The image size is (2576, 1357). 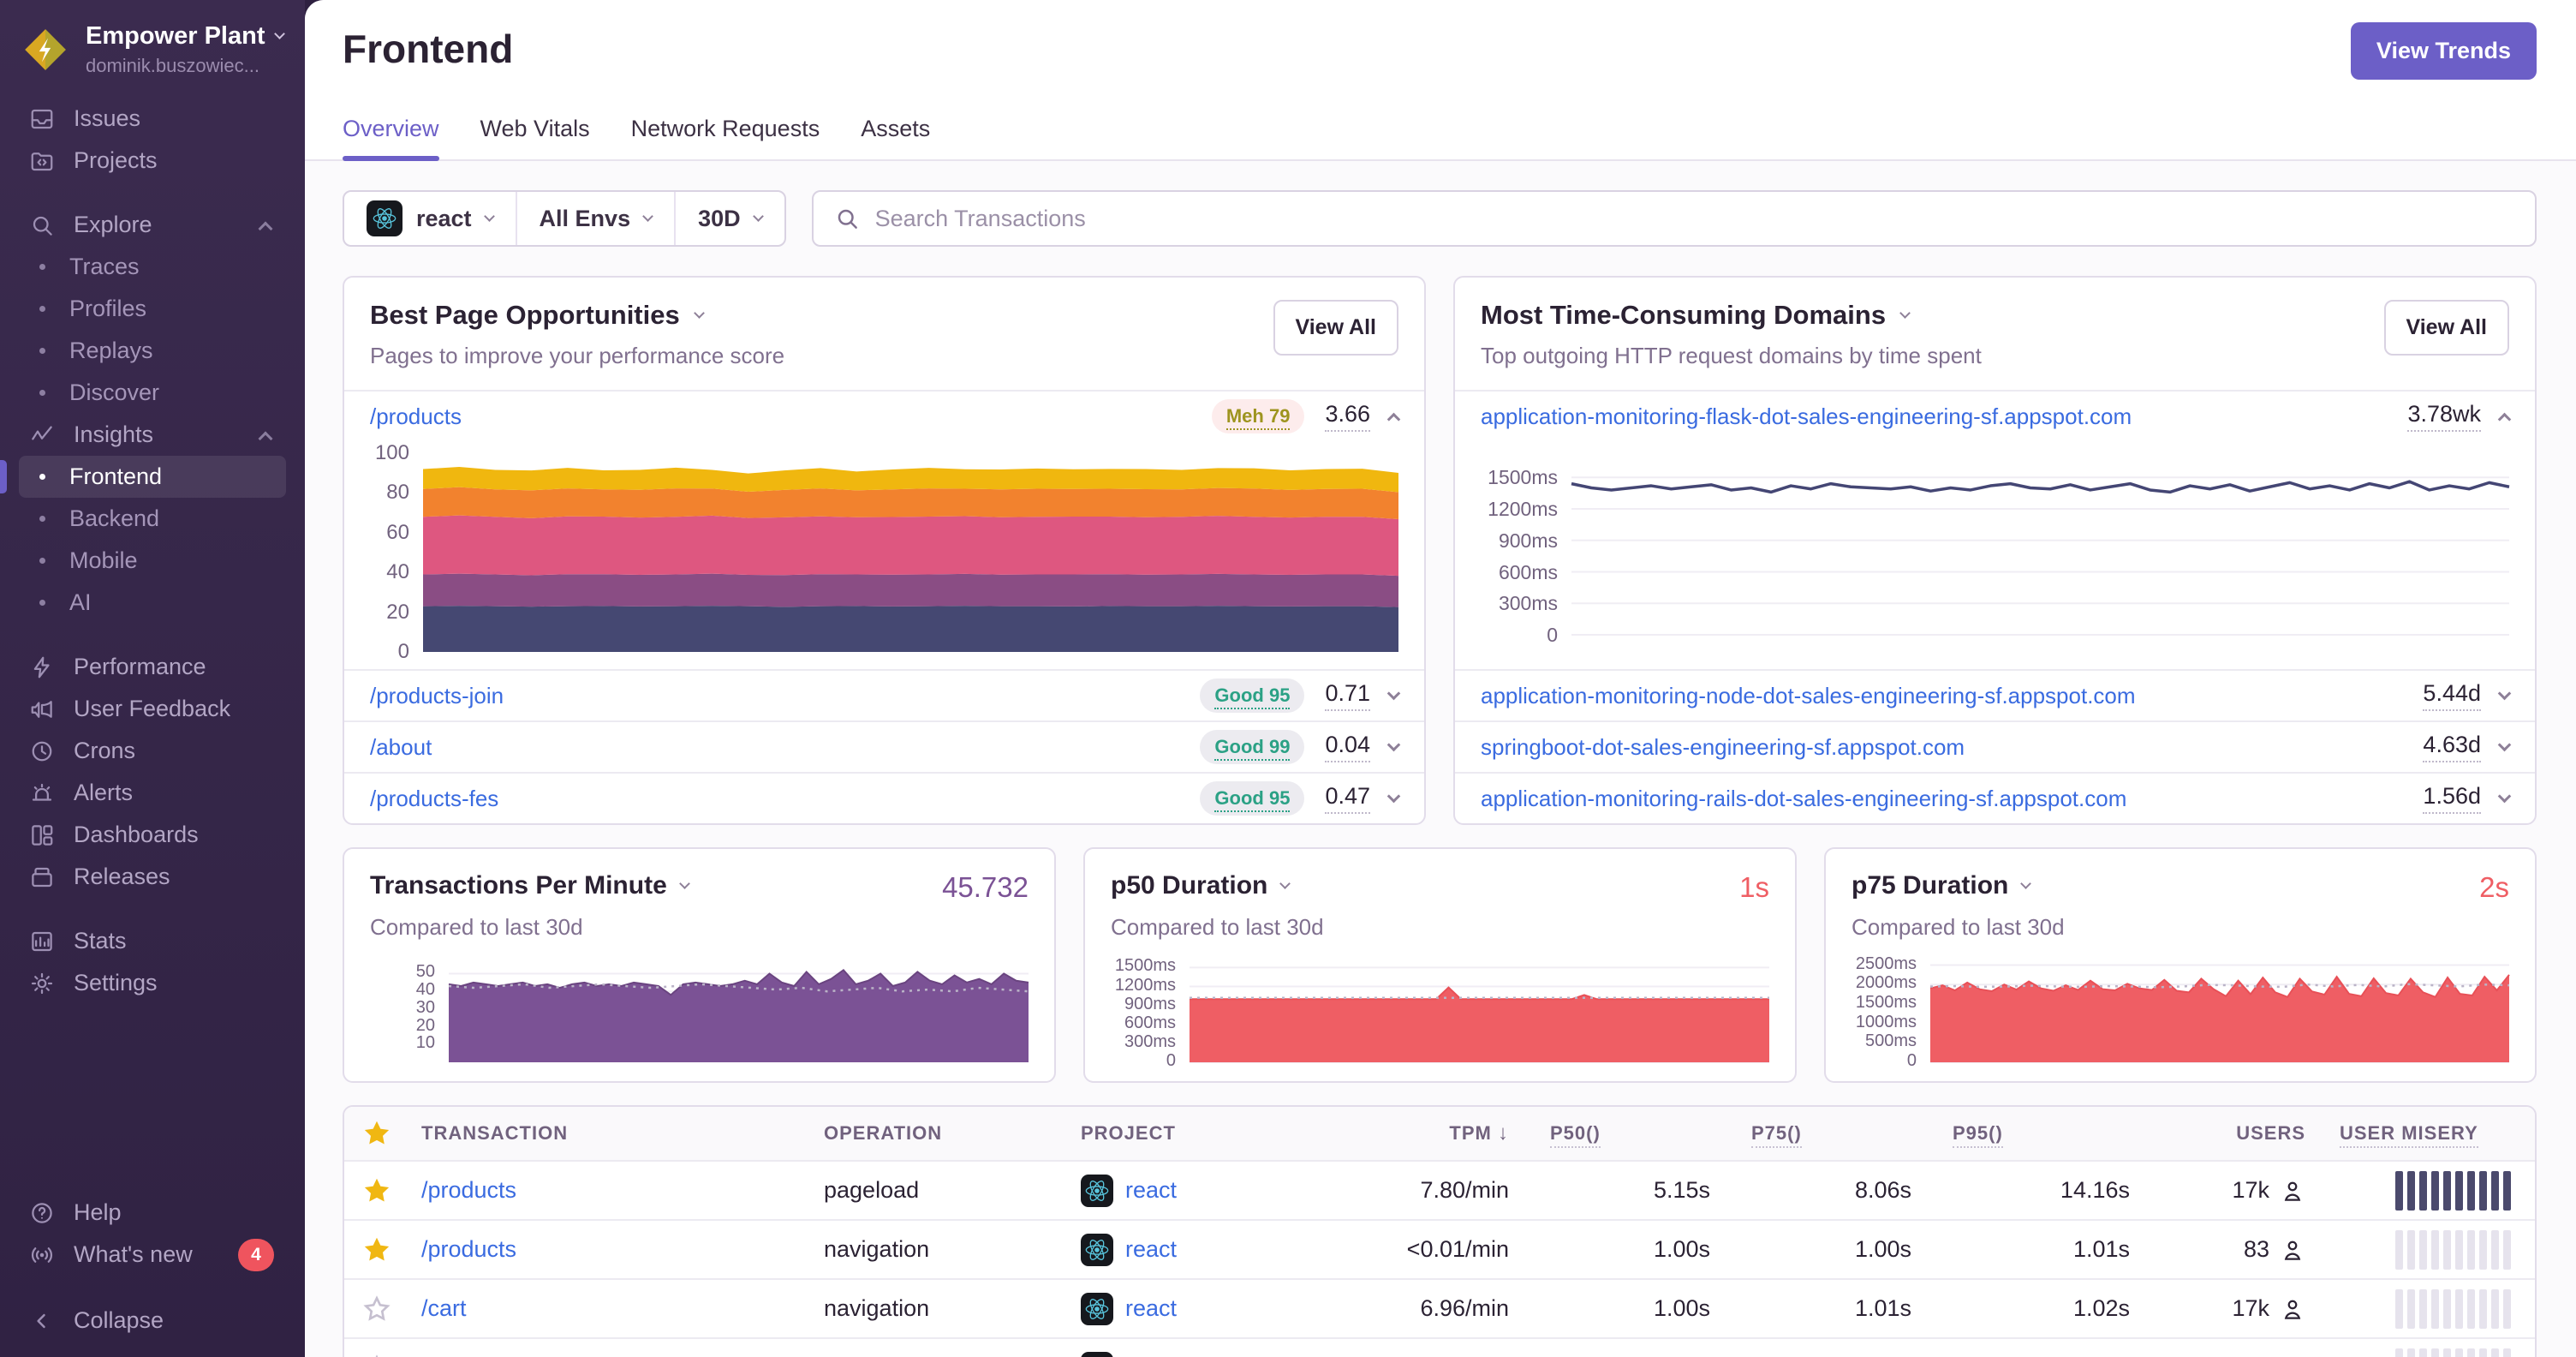 What do you see at coordinates (1731, 315) in the screenshot?
I see `domains-panel-title-dropdown: Most Time-Consuming Domains` at bounding box center [1731, 315].